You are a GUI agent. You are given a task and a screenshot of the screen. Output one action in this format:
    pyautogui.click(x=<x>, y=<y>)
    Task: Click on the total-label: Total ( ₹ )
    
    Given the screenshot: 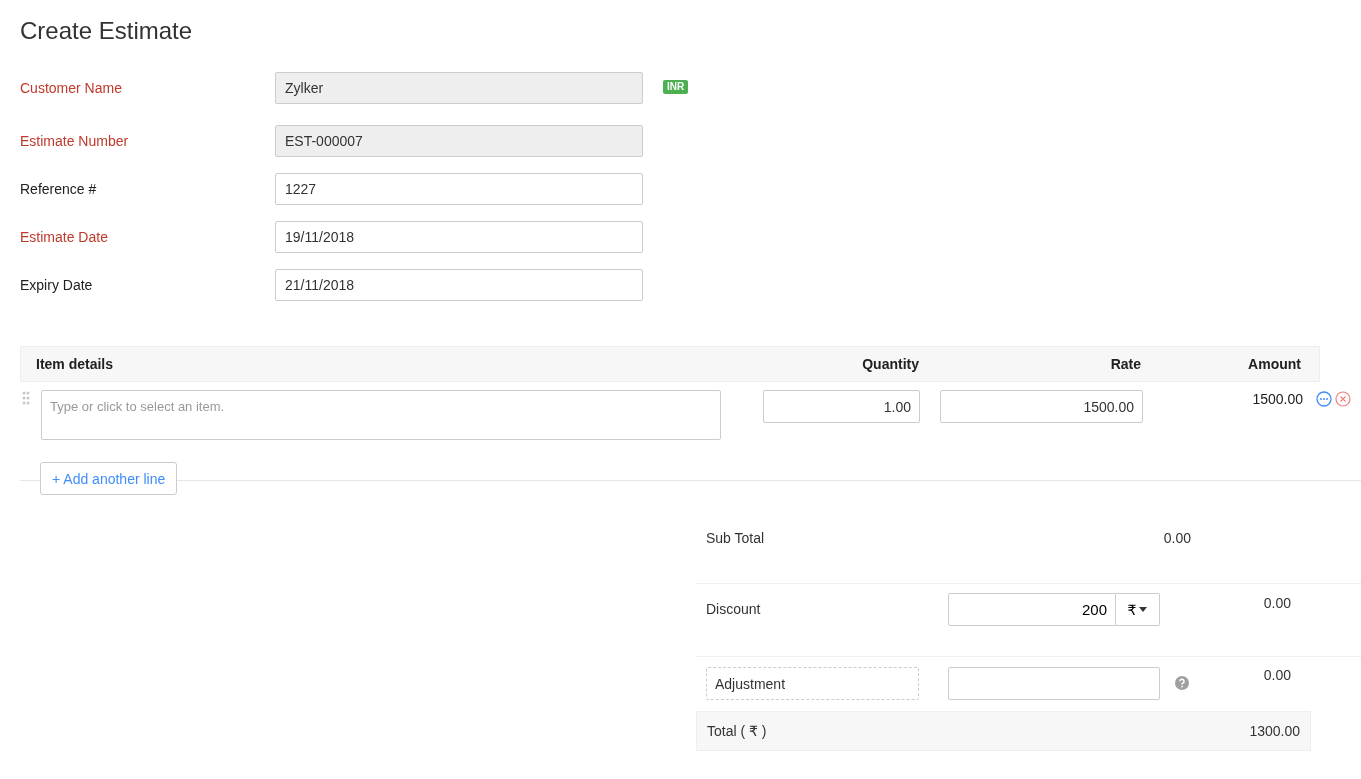 What is the action you would take?
    pyautogui.click(x=737, y=731)
    